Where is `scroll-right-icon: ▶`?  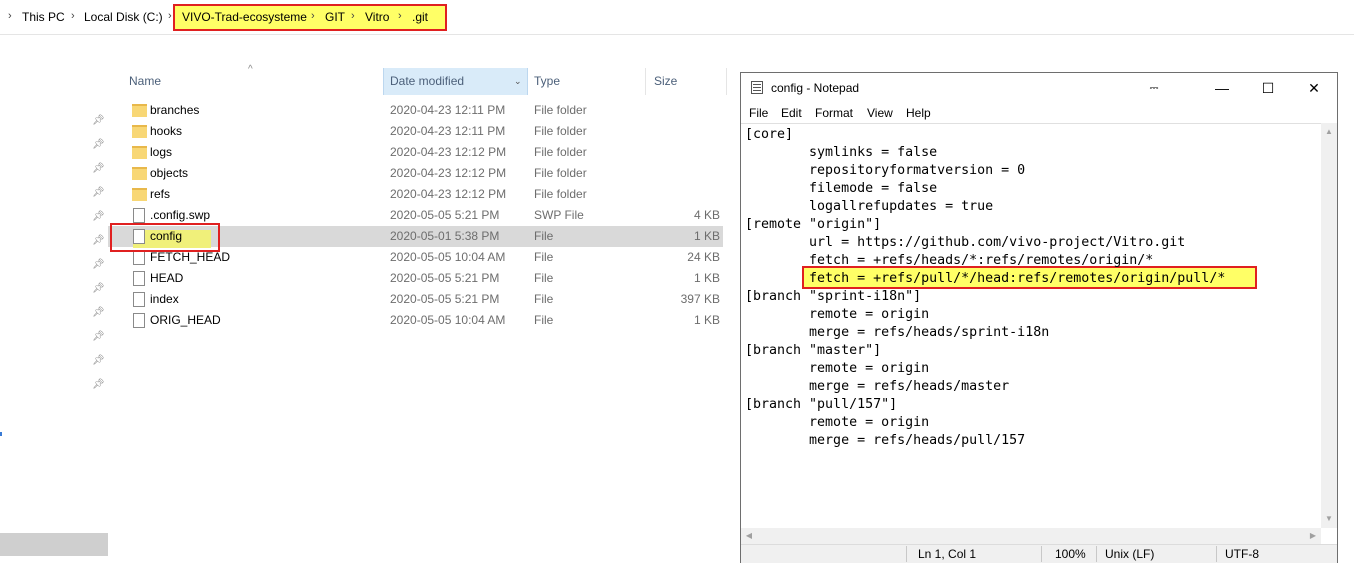 scroll-right-icon: ▶ is located at coordinates (1313, 536).